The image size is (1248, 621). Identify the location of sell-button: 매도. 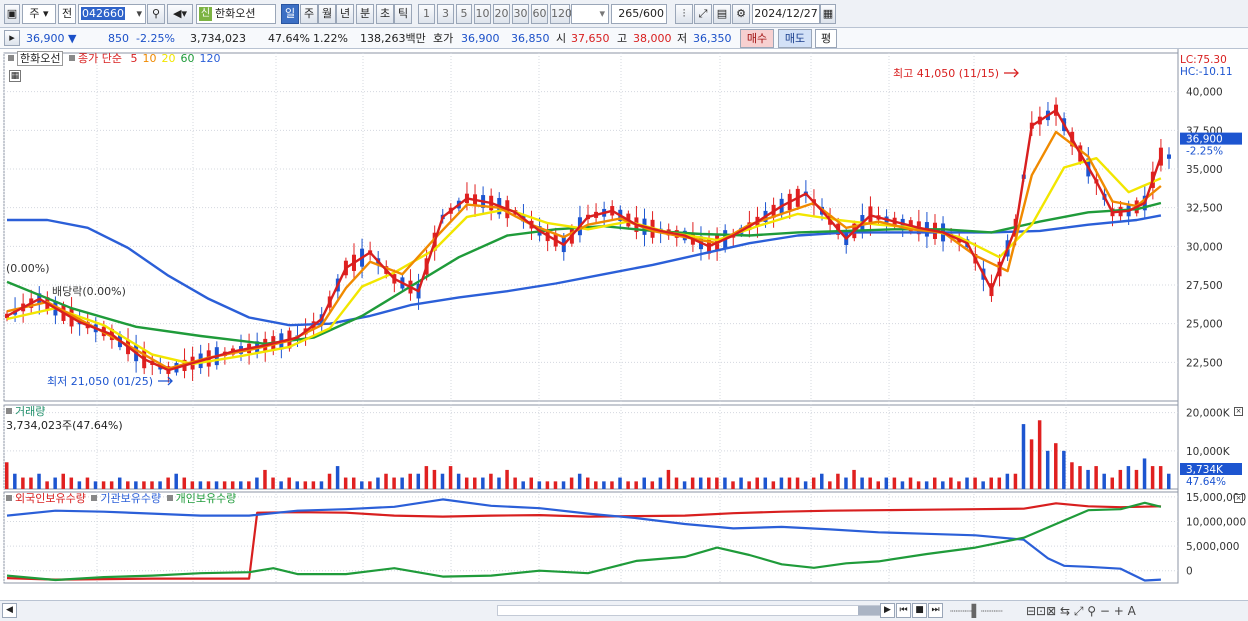
(795, 38).